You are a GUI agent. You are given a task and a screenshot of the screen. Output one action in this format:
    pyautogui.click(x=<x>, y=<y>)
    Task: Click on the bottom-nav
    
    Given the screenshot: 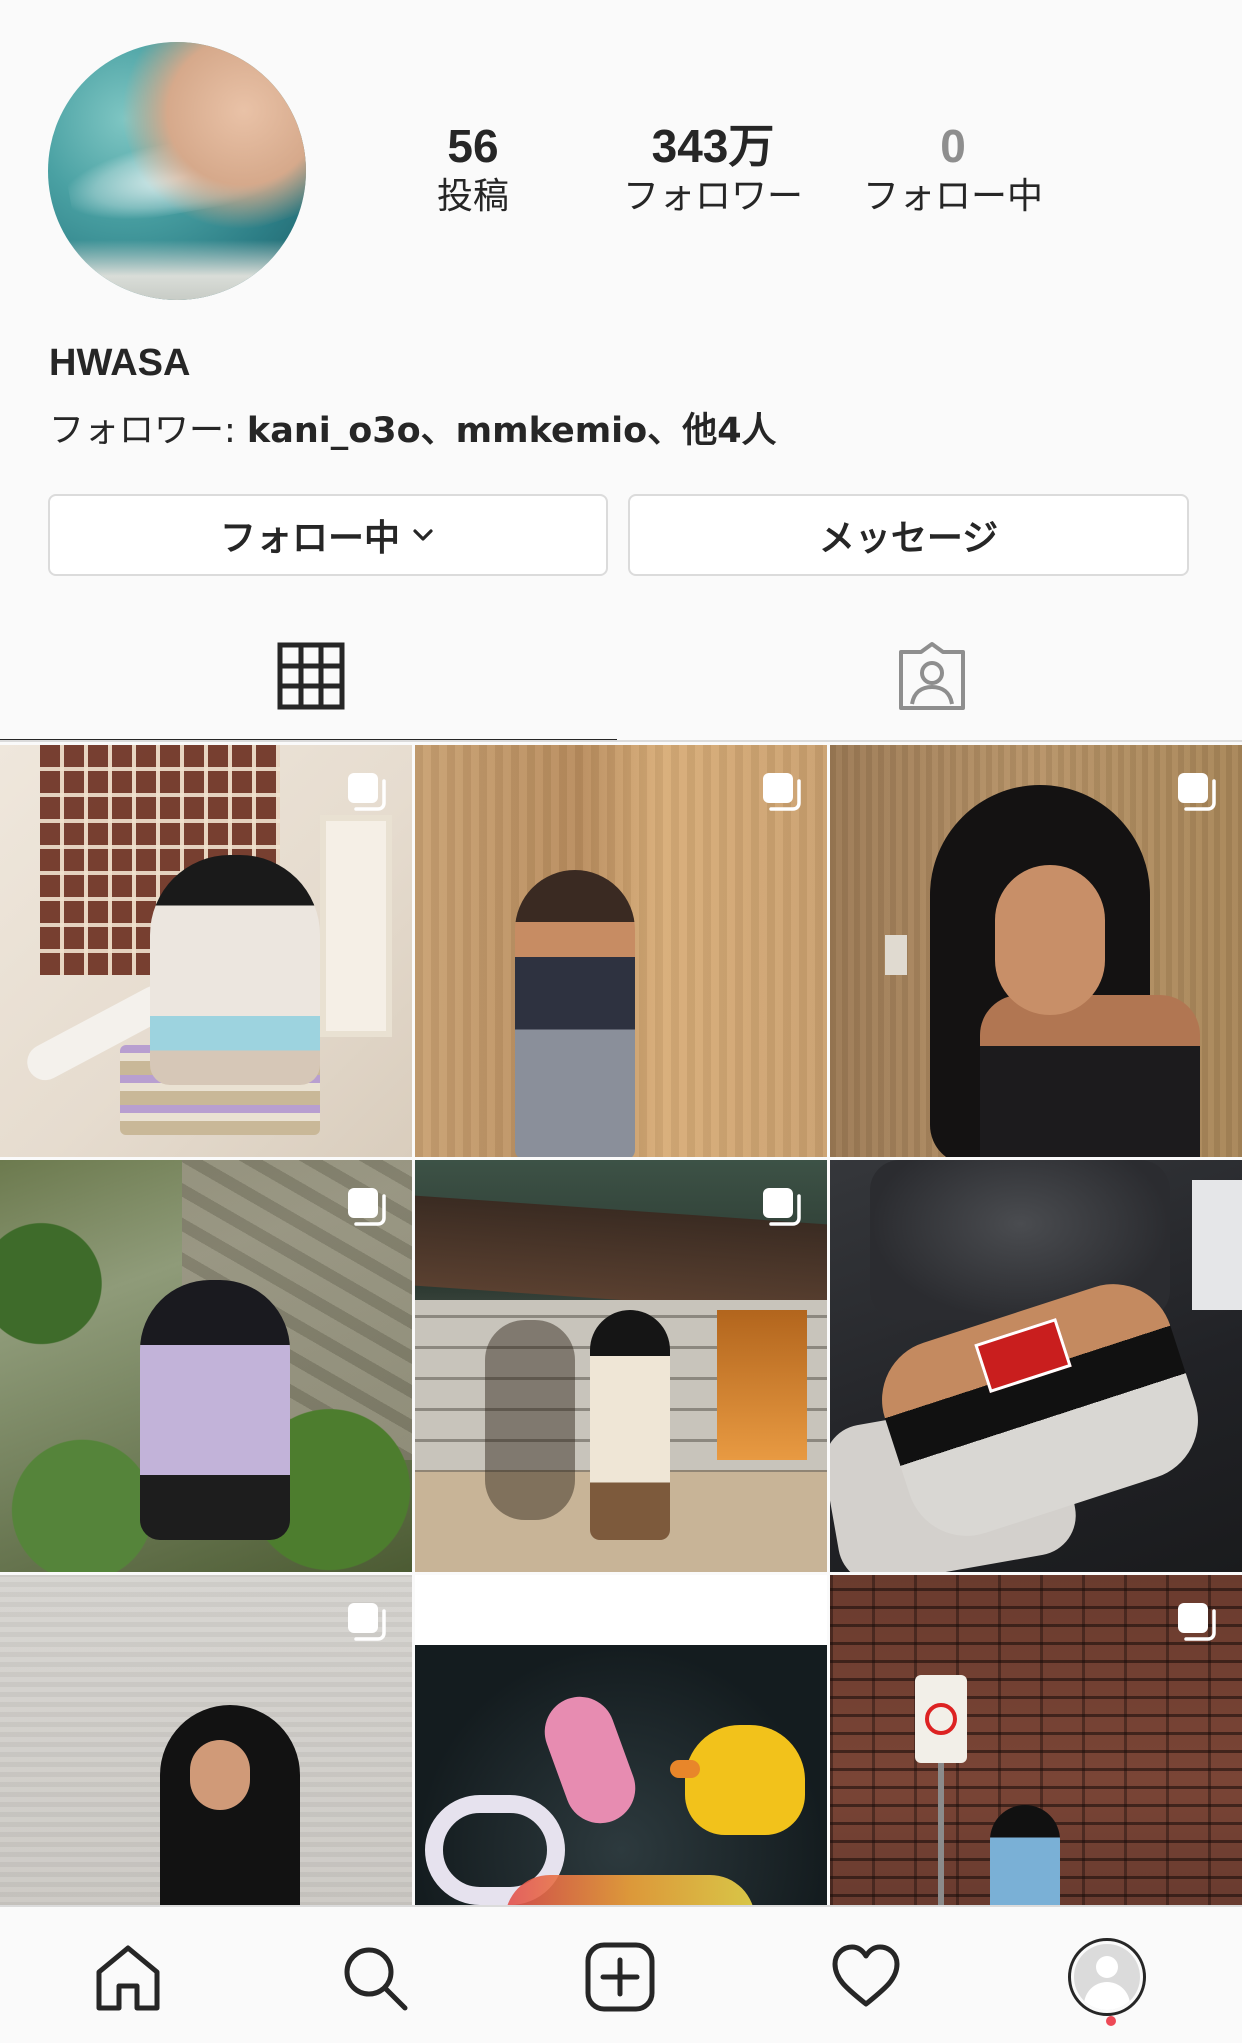 What is the action you would take?
    pyautogui.click(x=621, y=1974)
    